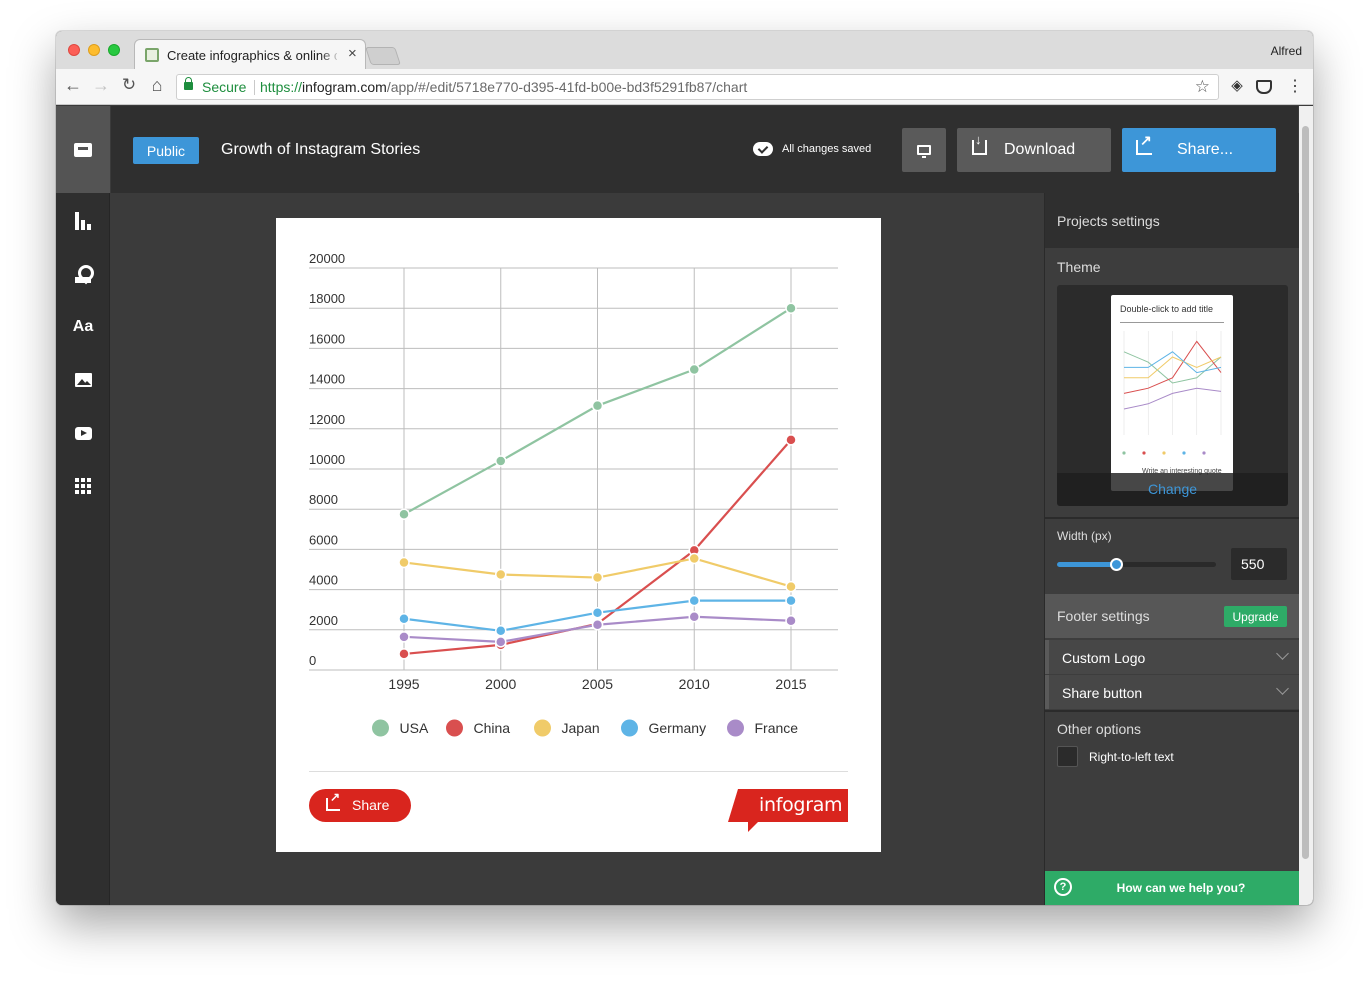 The width and height of the screenshot is (1369, 985). I want to click on tab-close-icon: ×, so click(352, 53).